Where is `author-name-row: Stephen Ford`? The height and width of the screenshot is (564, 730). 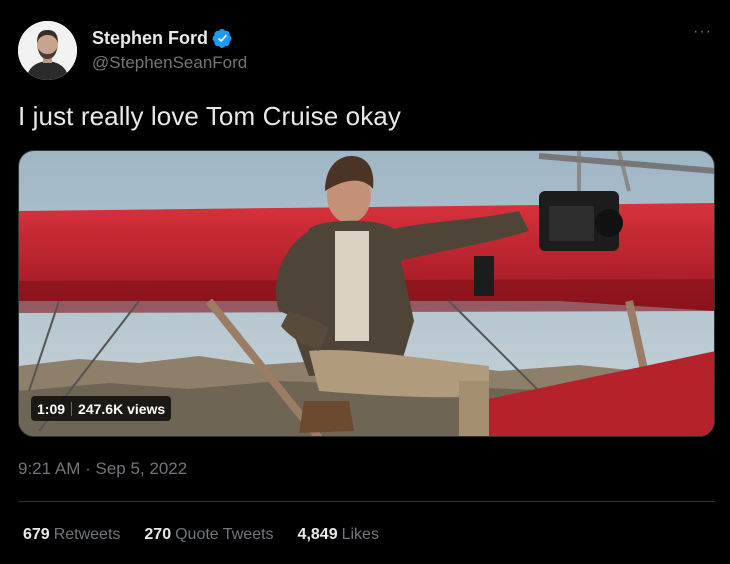 author-name-row: Stephen Ford is located at coordinates (162, 38).